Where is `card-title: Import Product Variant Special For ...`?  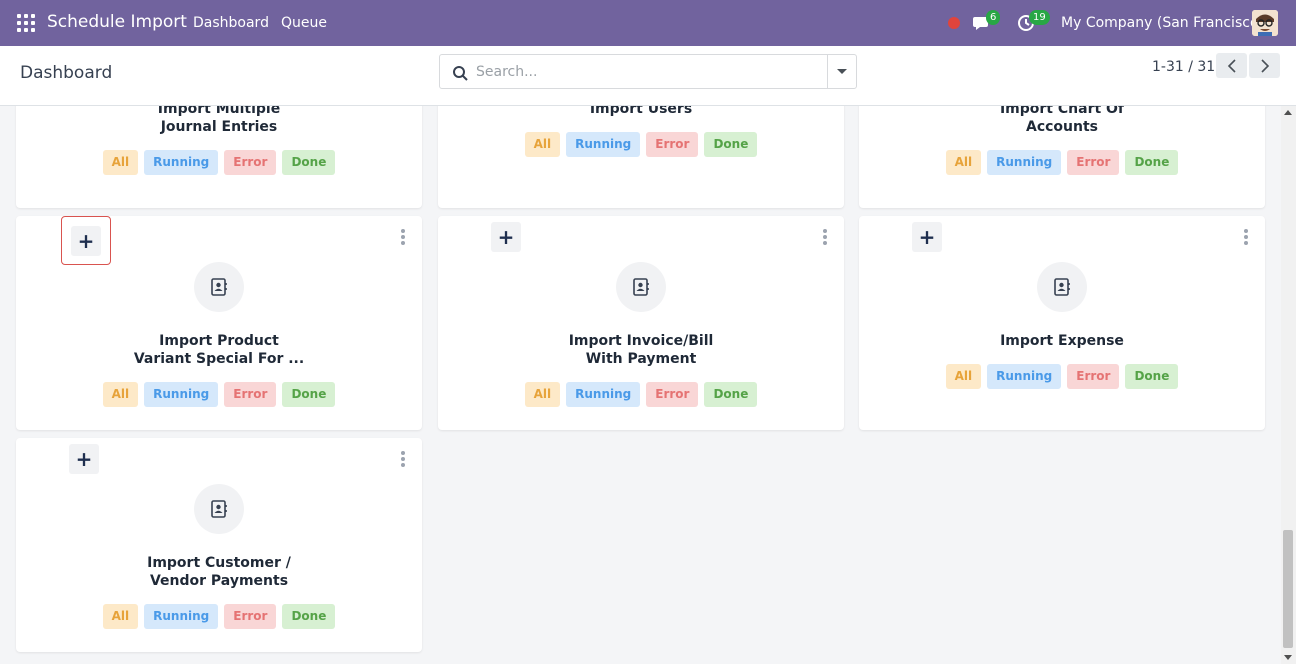 card-title: Import Product Variant Special For ... is located at coordinates (219, 350).